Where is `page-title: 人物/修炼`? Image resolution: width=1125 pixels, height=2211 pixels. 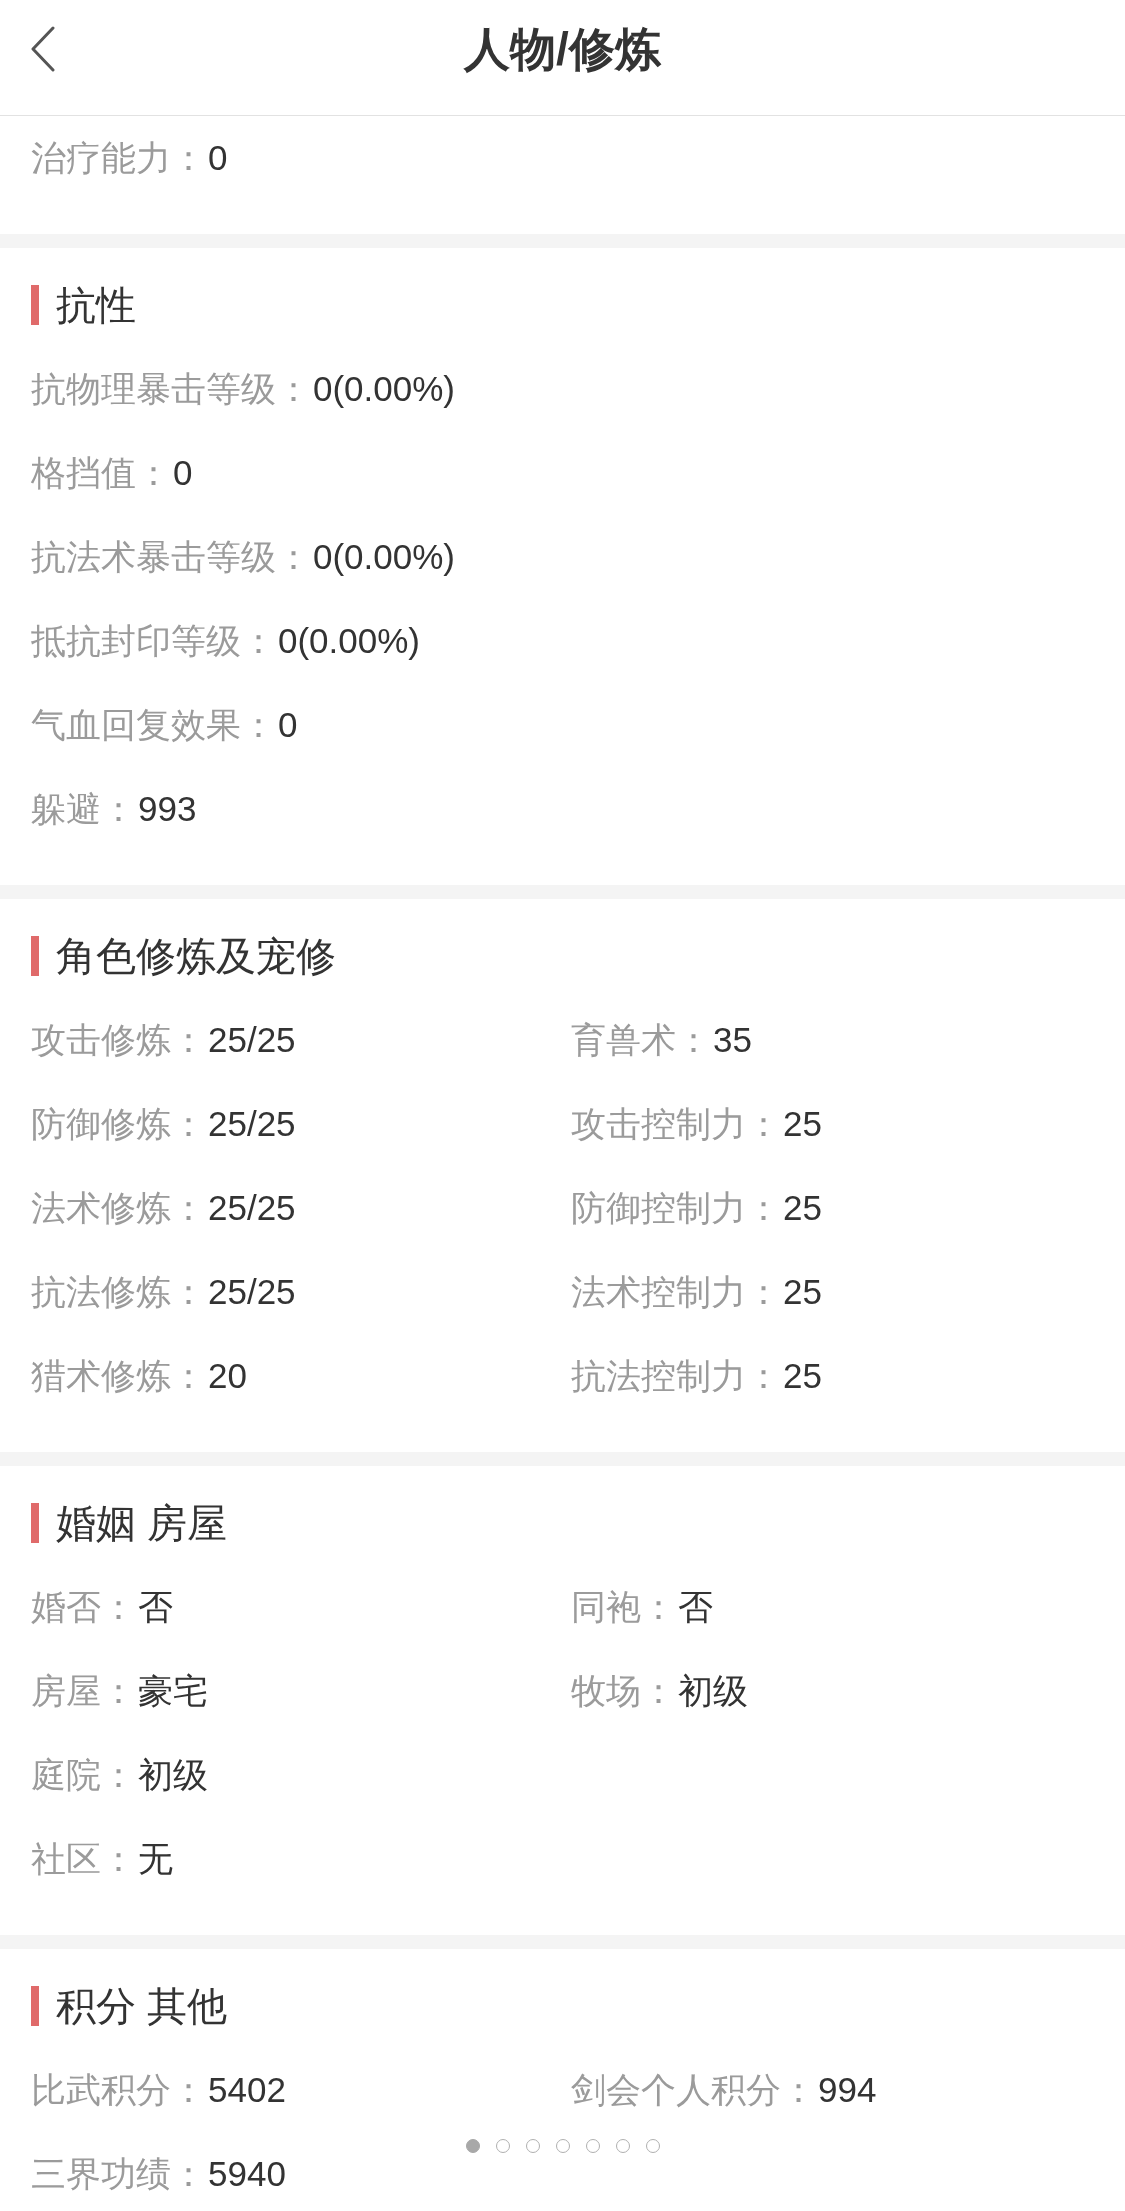
page-title: 人物/修炼 is located at coordinates (562, 49).